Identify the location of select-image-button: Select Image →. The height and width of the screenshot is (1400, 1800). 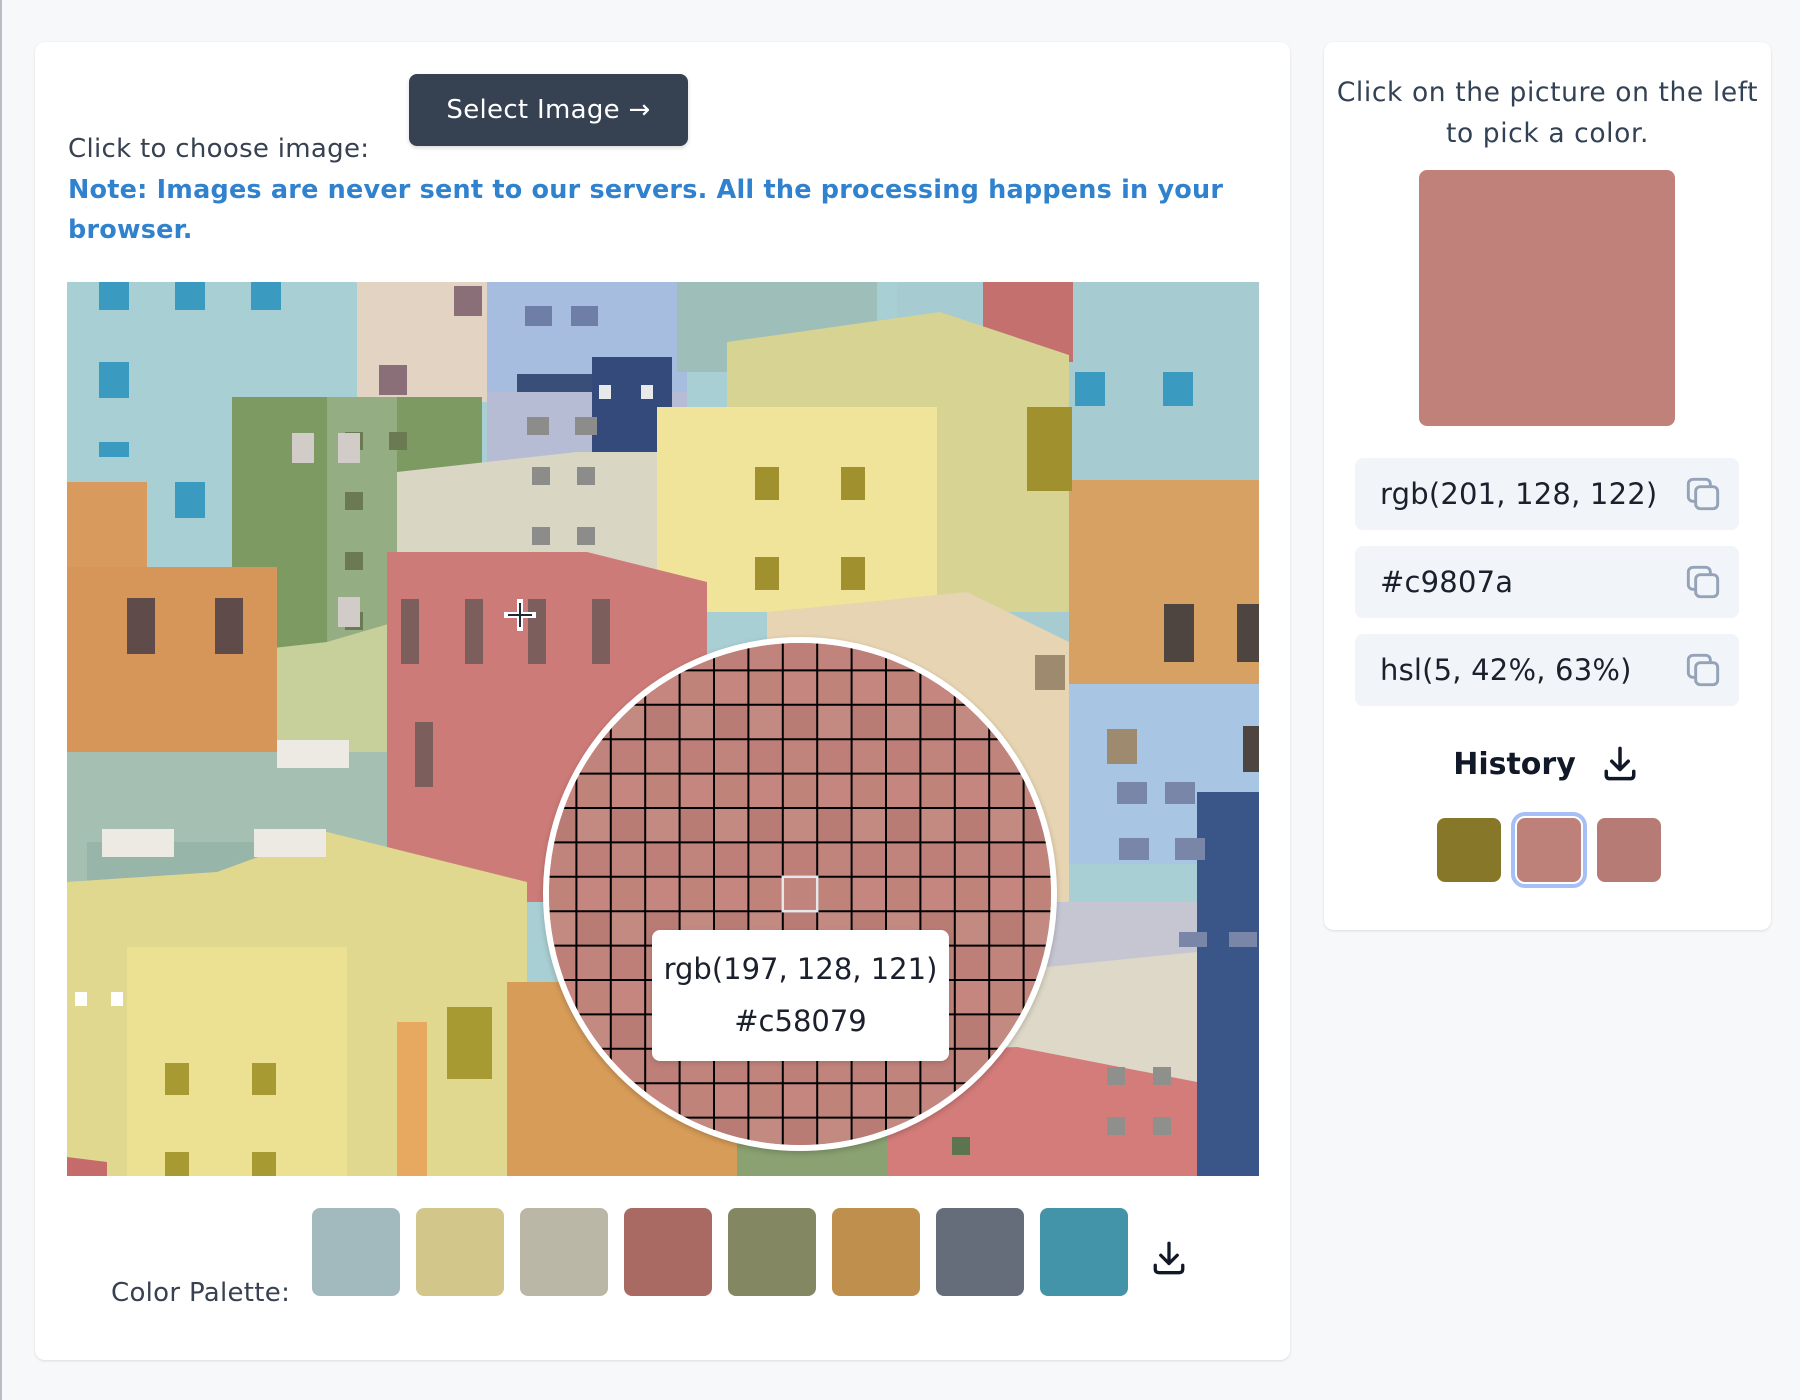
(548, 110).